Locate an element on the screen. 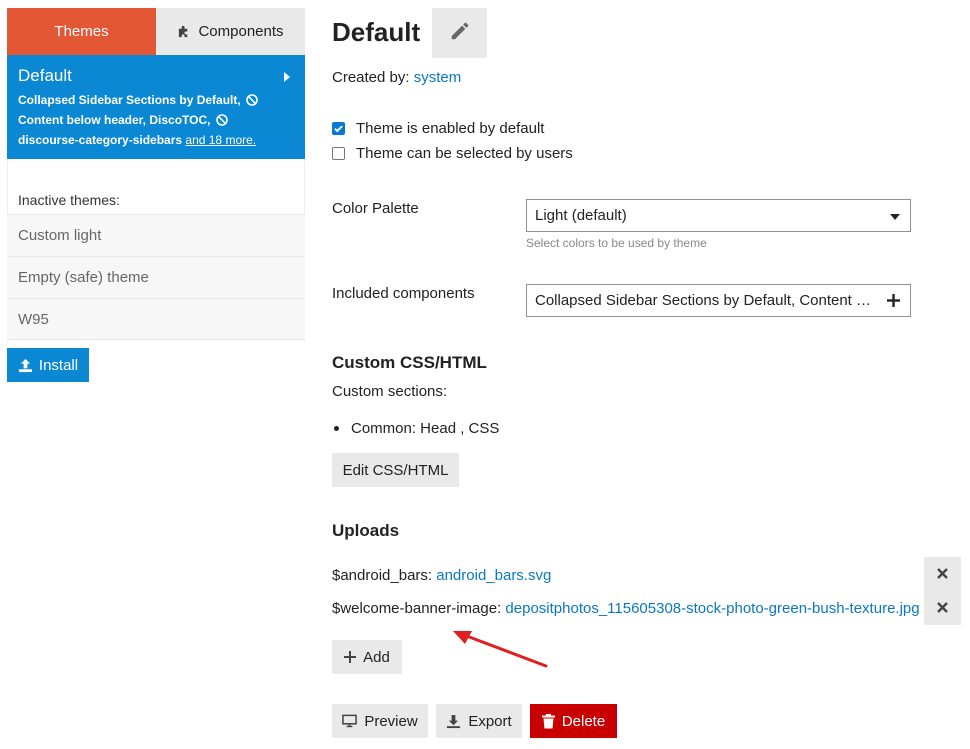  upload-variable: $android_bars: is located at coordinates (382, 575).